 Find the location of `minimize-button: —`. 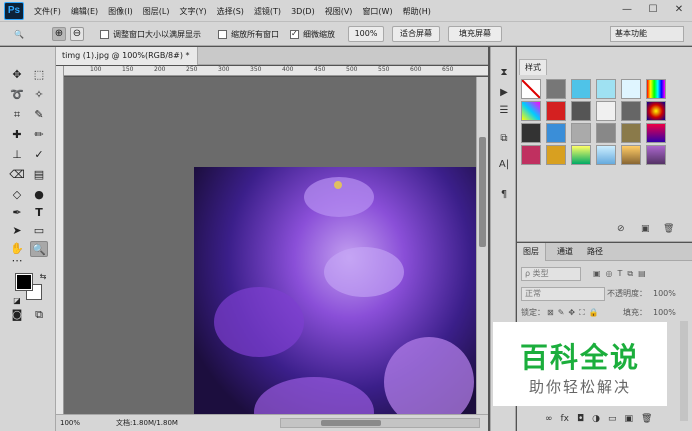

minimize-button: — is located at coordinates (627, 10).